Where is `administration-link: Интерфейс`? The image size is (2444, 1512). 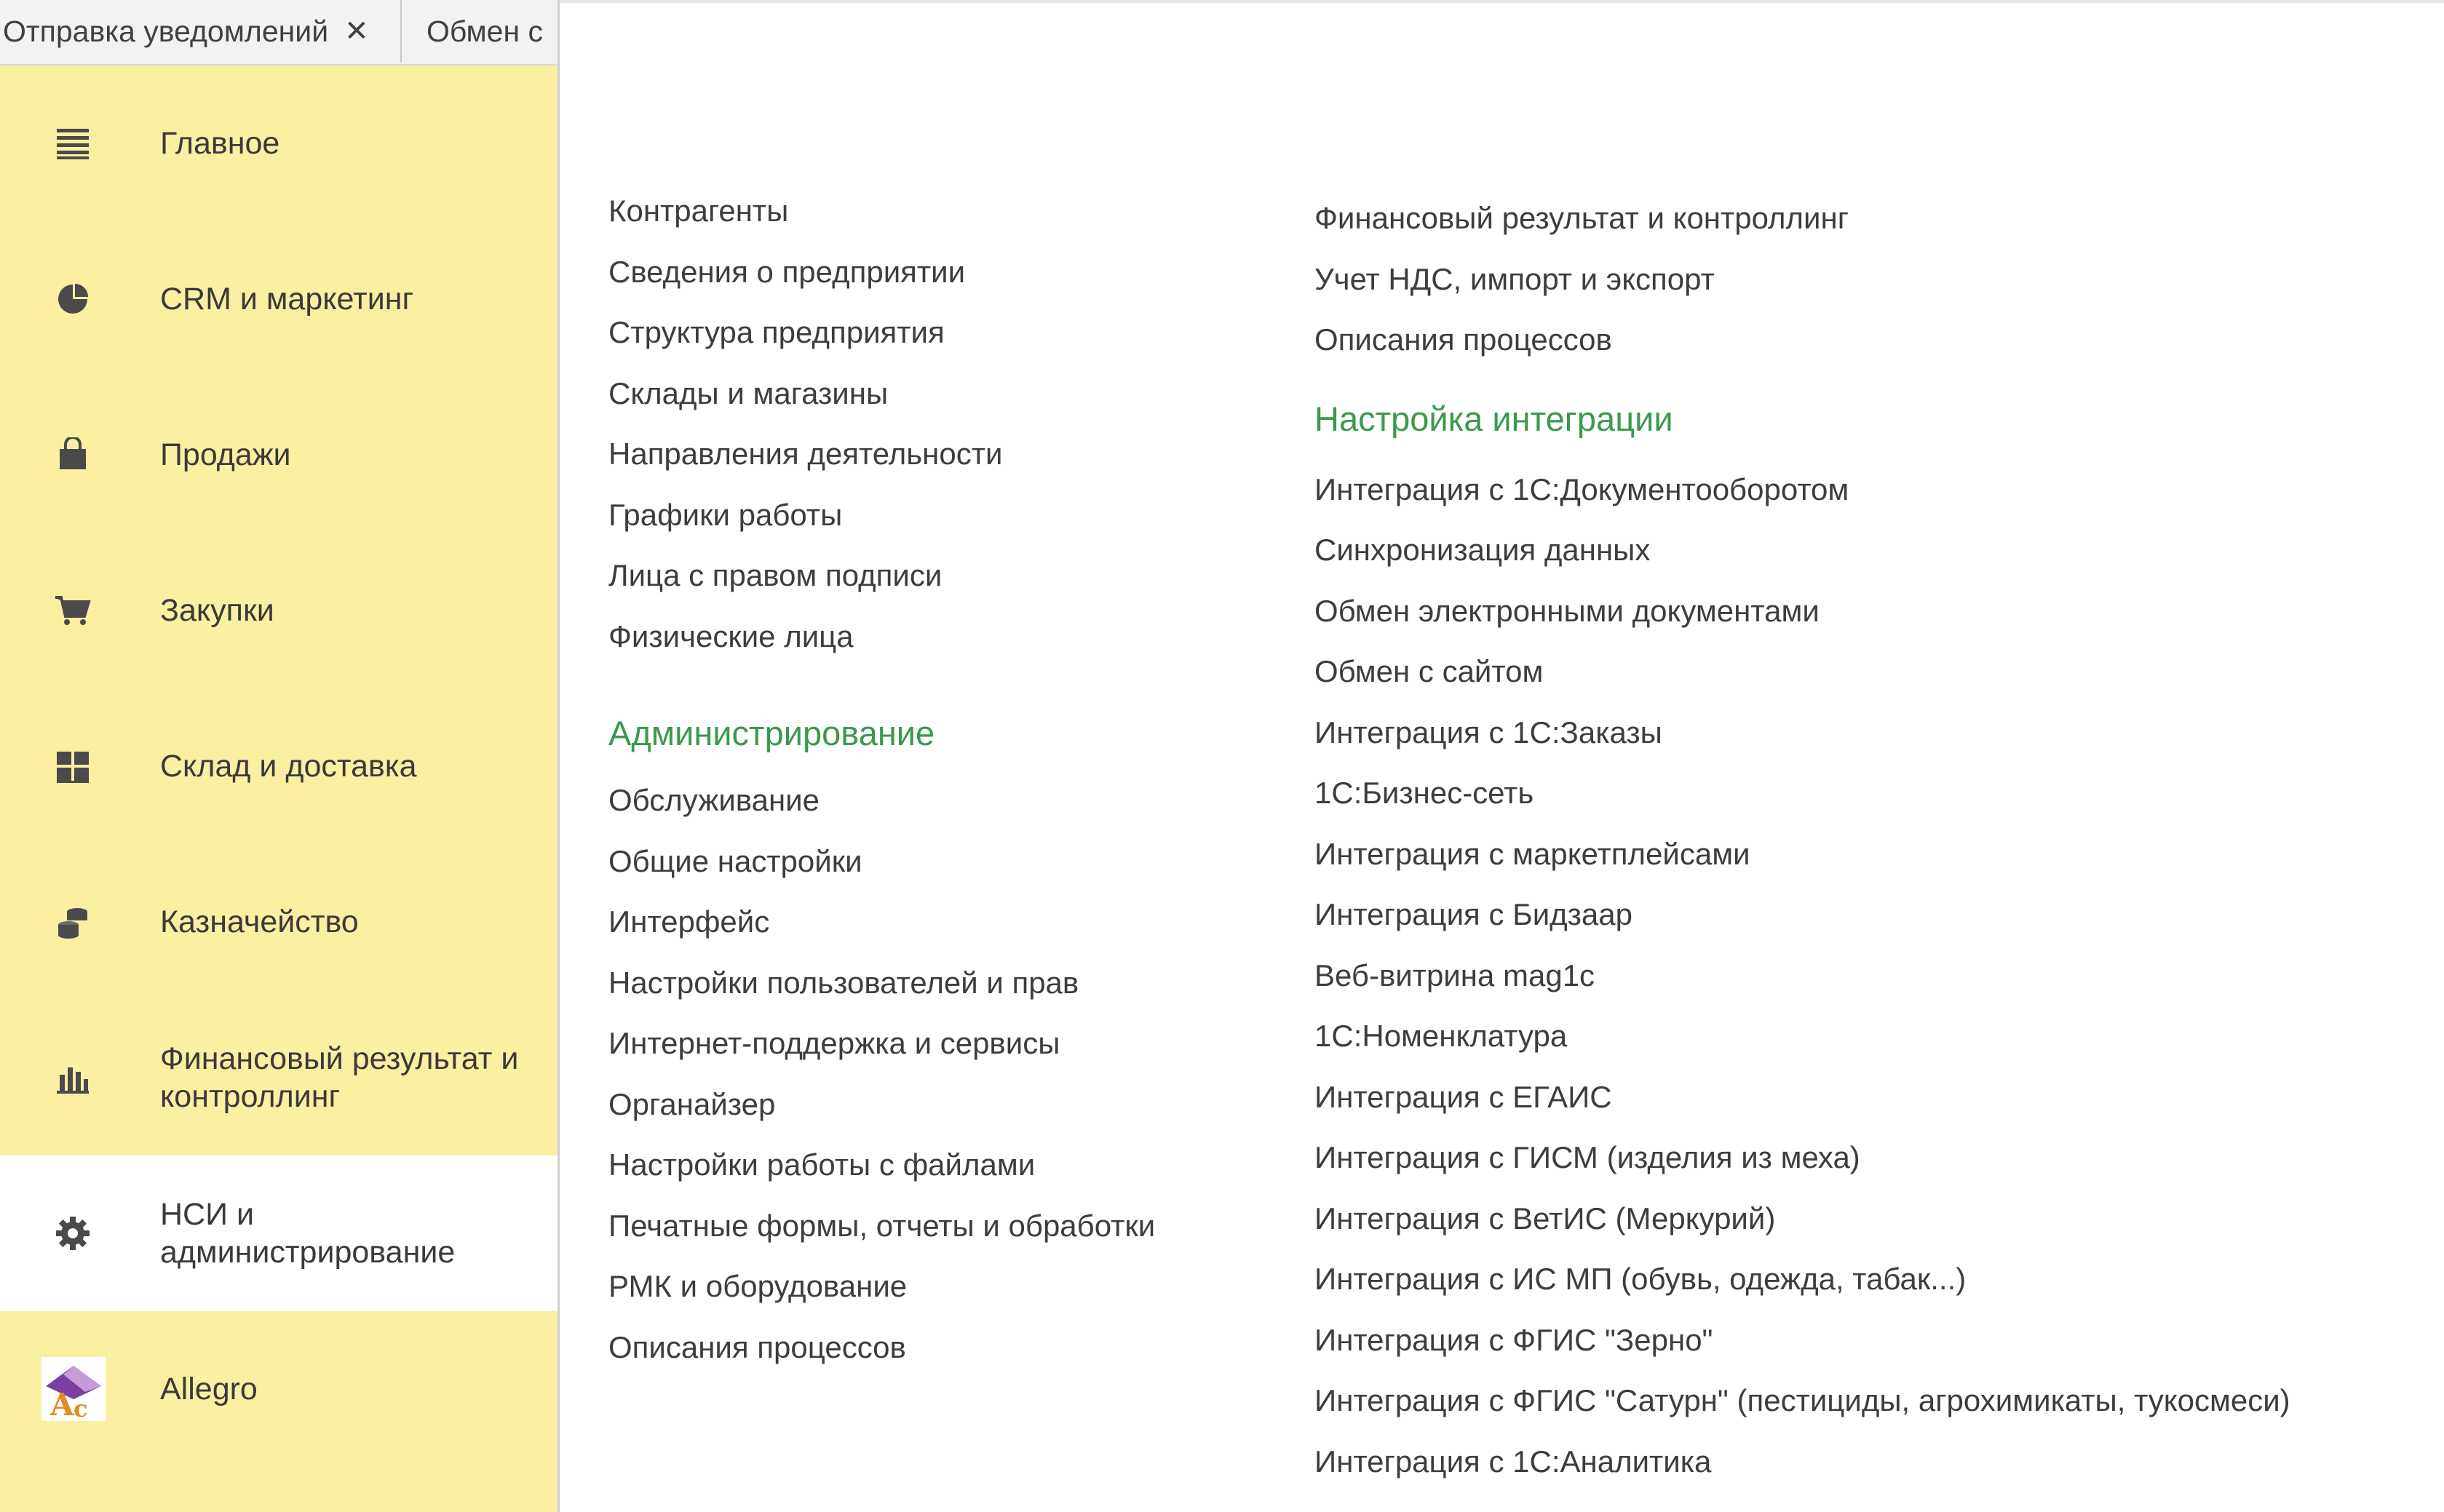
administration-link: Интерфейс is located at coordinates (857, 921).